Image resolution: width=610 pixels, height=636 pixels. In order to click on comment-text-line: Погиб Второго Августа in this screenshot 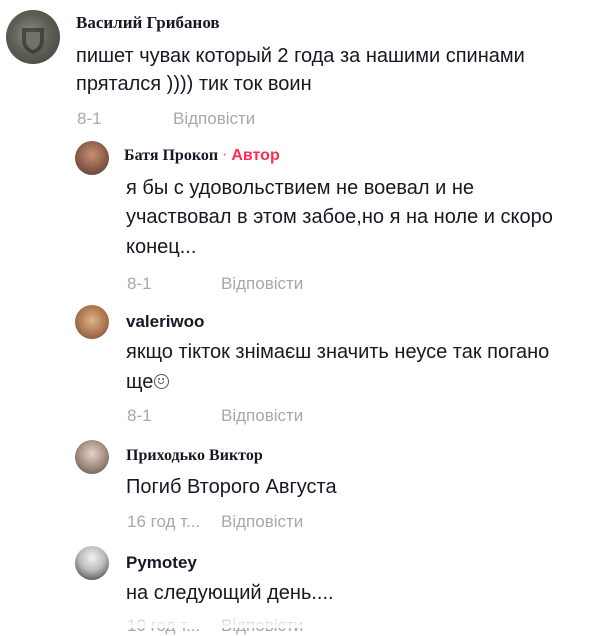, I will do `click(231, 487)`.